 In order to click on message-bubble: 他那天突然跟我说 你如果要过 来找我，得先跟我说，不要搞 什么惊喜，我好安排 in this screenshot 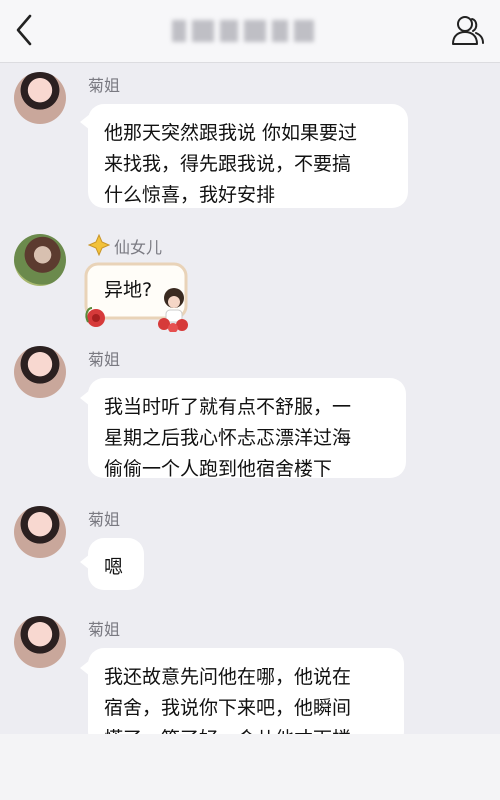, I will do `click(248, 156)`.